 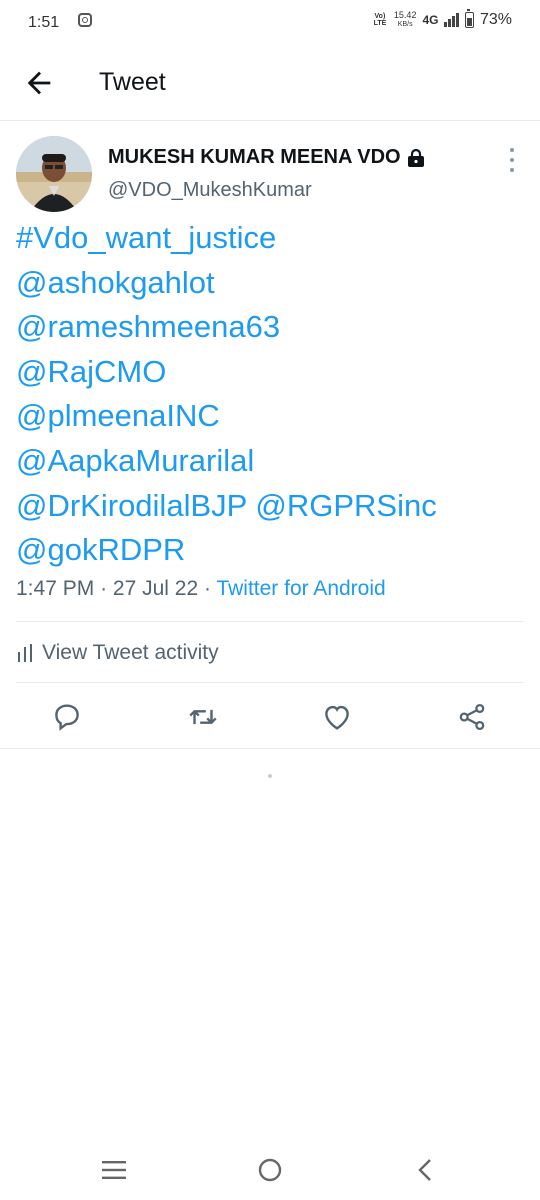 I want to click on section-divider, so click(x=270, y=748).